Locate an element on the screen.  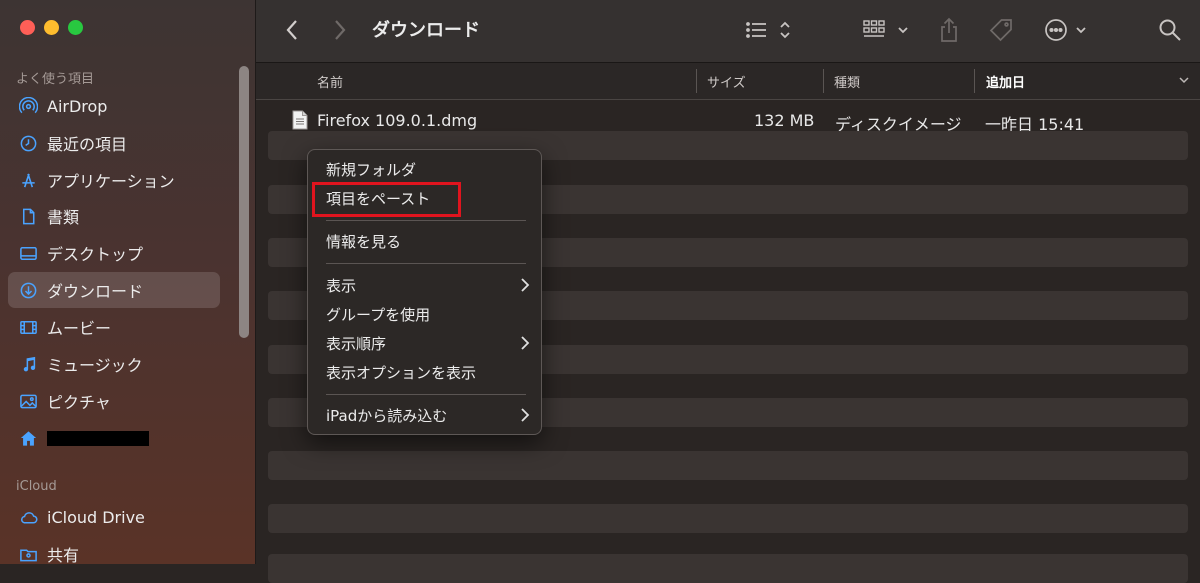
search-icon is located at coordinates (1170, 30).